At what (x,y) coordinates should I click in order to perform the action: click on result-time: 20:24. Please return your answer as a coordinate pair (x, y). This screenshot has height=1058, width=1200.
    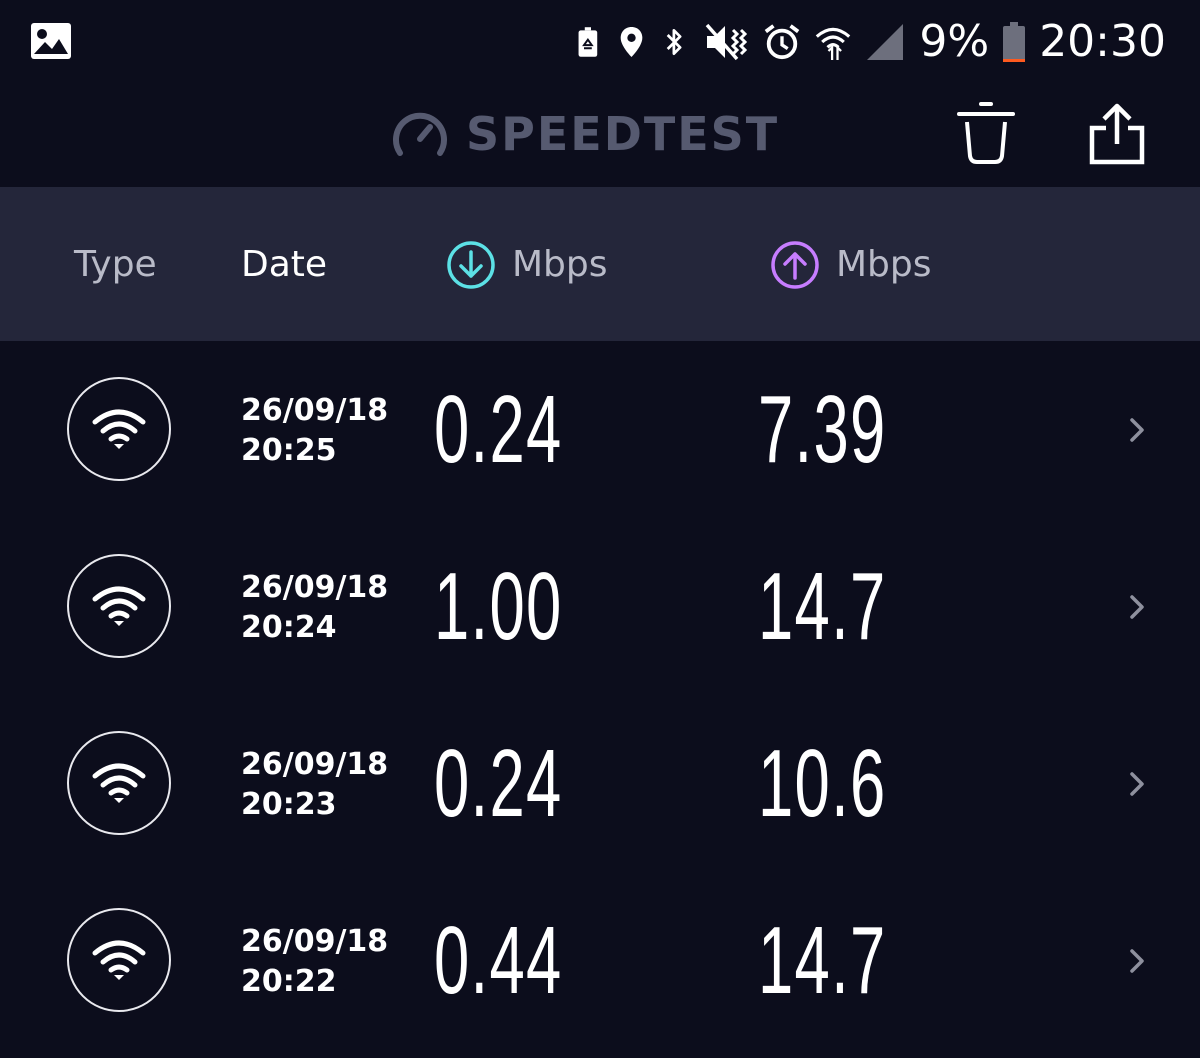
    Looking at the image, I should click on (289, 627).